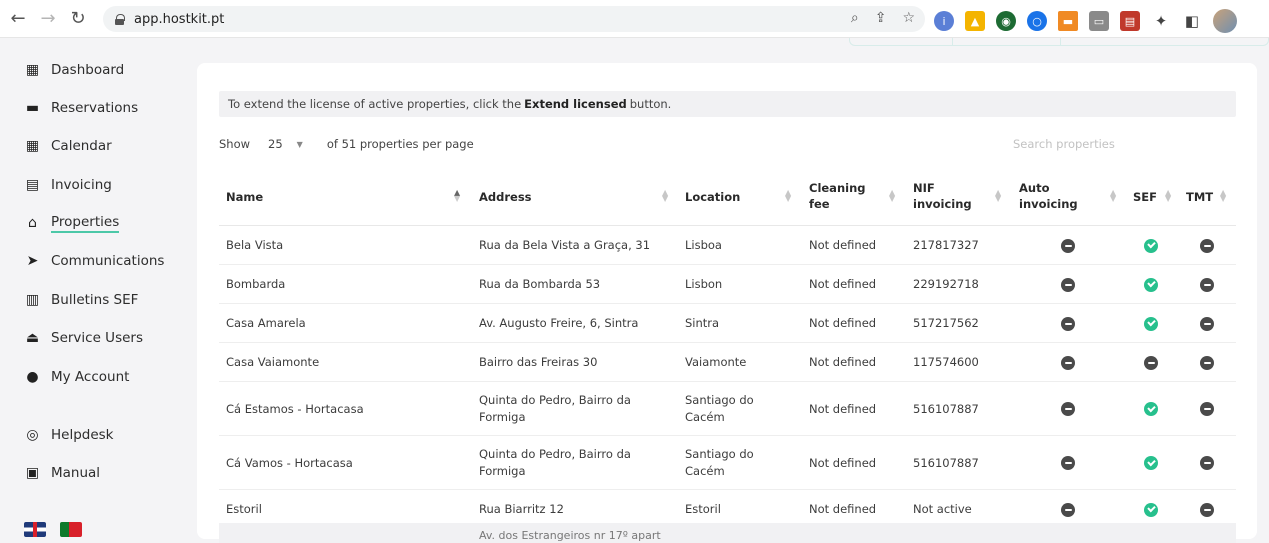  I want to click on sidebar-item-manual: ▣ Manual, so click(62, 473).